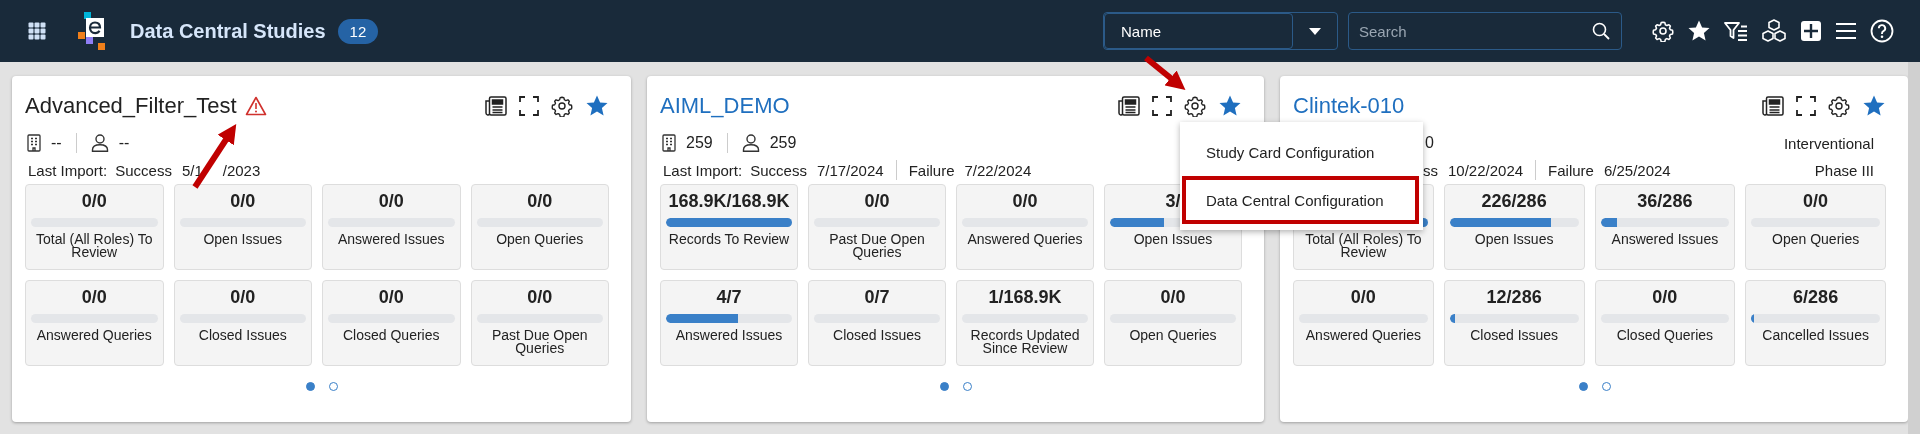  What do you see at coordinates (241, 170) in the screenshot?
I see `import-date: /2023` at bounding box center [241, 170].